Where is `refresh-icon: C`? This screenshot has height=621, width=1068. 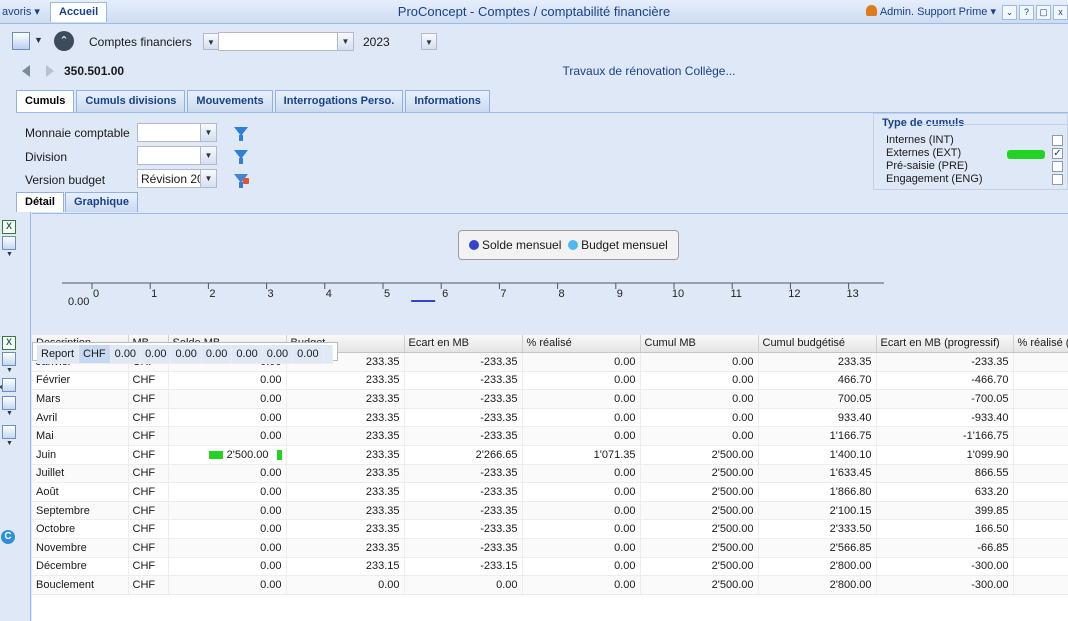
refresh-icon: C is located at coordinates (8, 537).